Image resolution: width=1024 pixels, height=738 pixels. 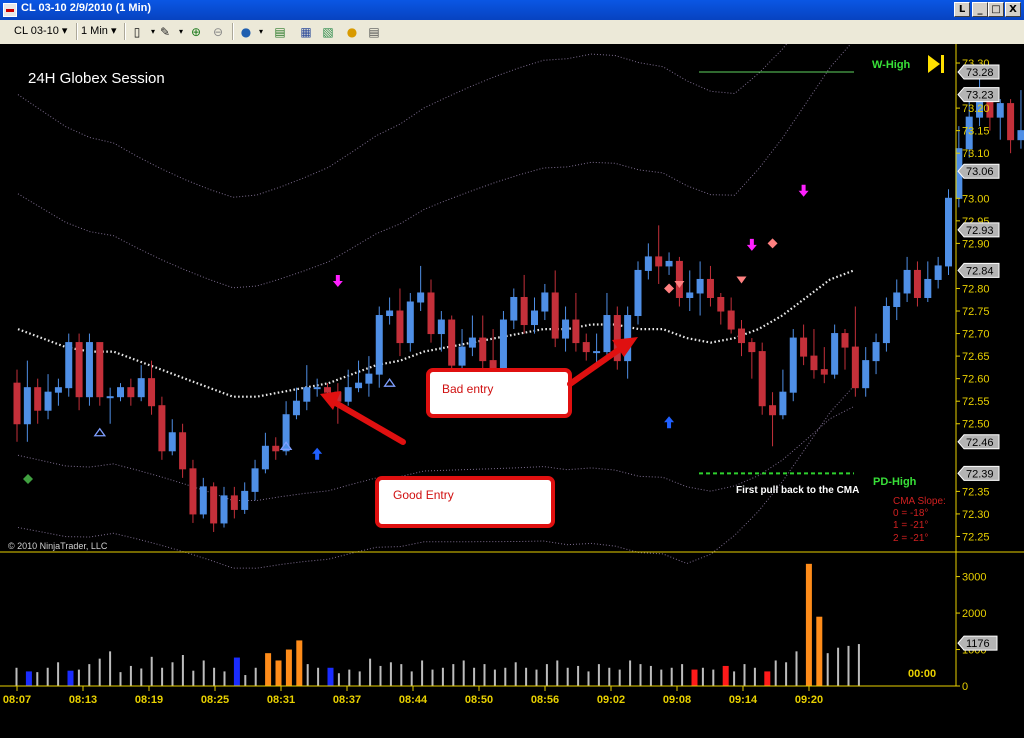 What do you see at coordinates (974, 614) in the screenshot?
I see `volume-tick-label: 2000` at bounding box center [974, 614].